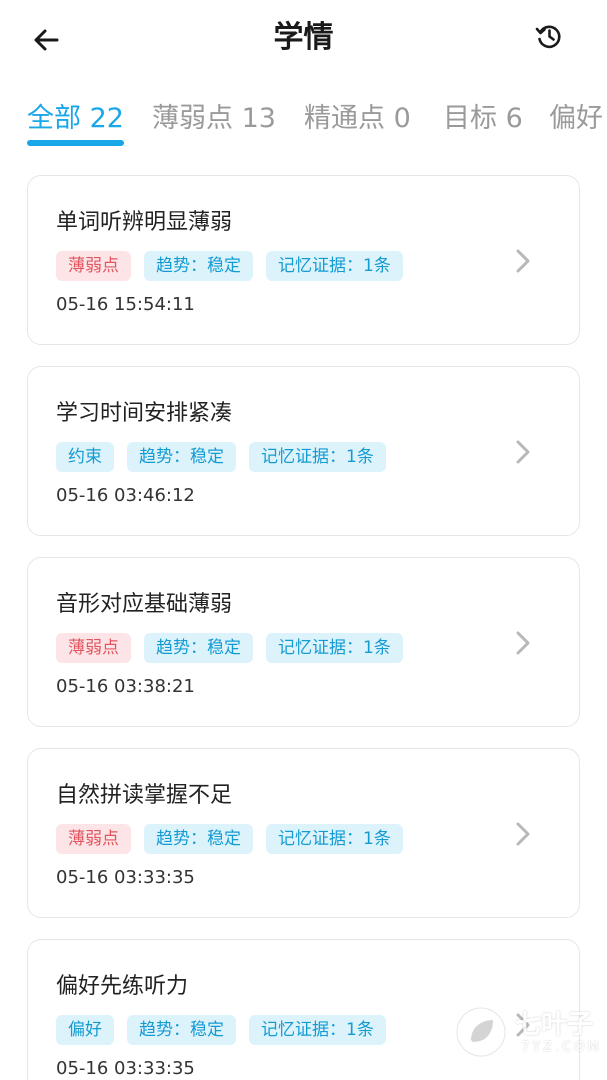  I want to click on history-icon, so click(548, 37).